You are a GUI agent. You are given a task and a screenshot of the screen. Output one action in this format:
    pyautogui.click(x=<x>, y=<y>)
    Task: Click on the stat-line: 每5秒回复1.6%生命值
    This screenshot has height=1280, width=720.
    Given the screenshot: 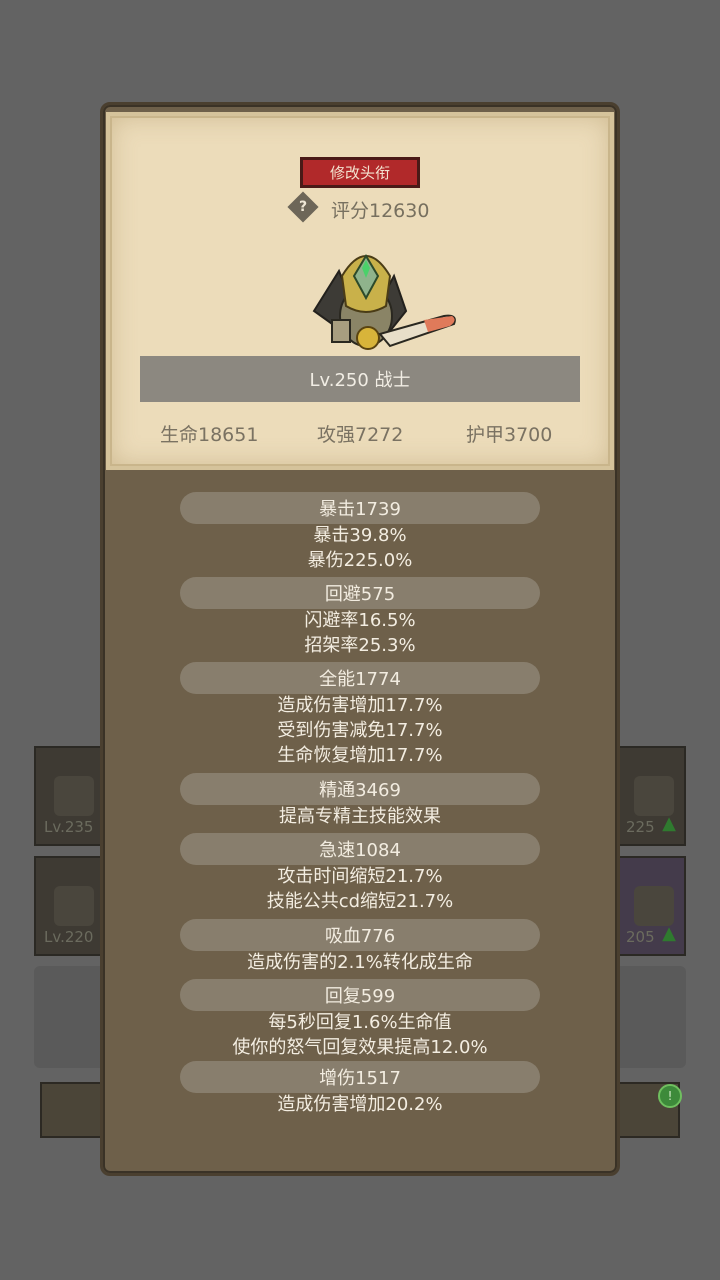 What is the action you would take?
    pyautogui.click(x=360, y=1022)
    